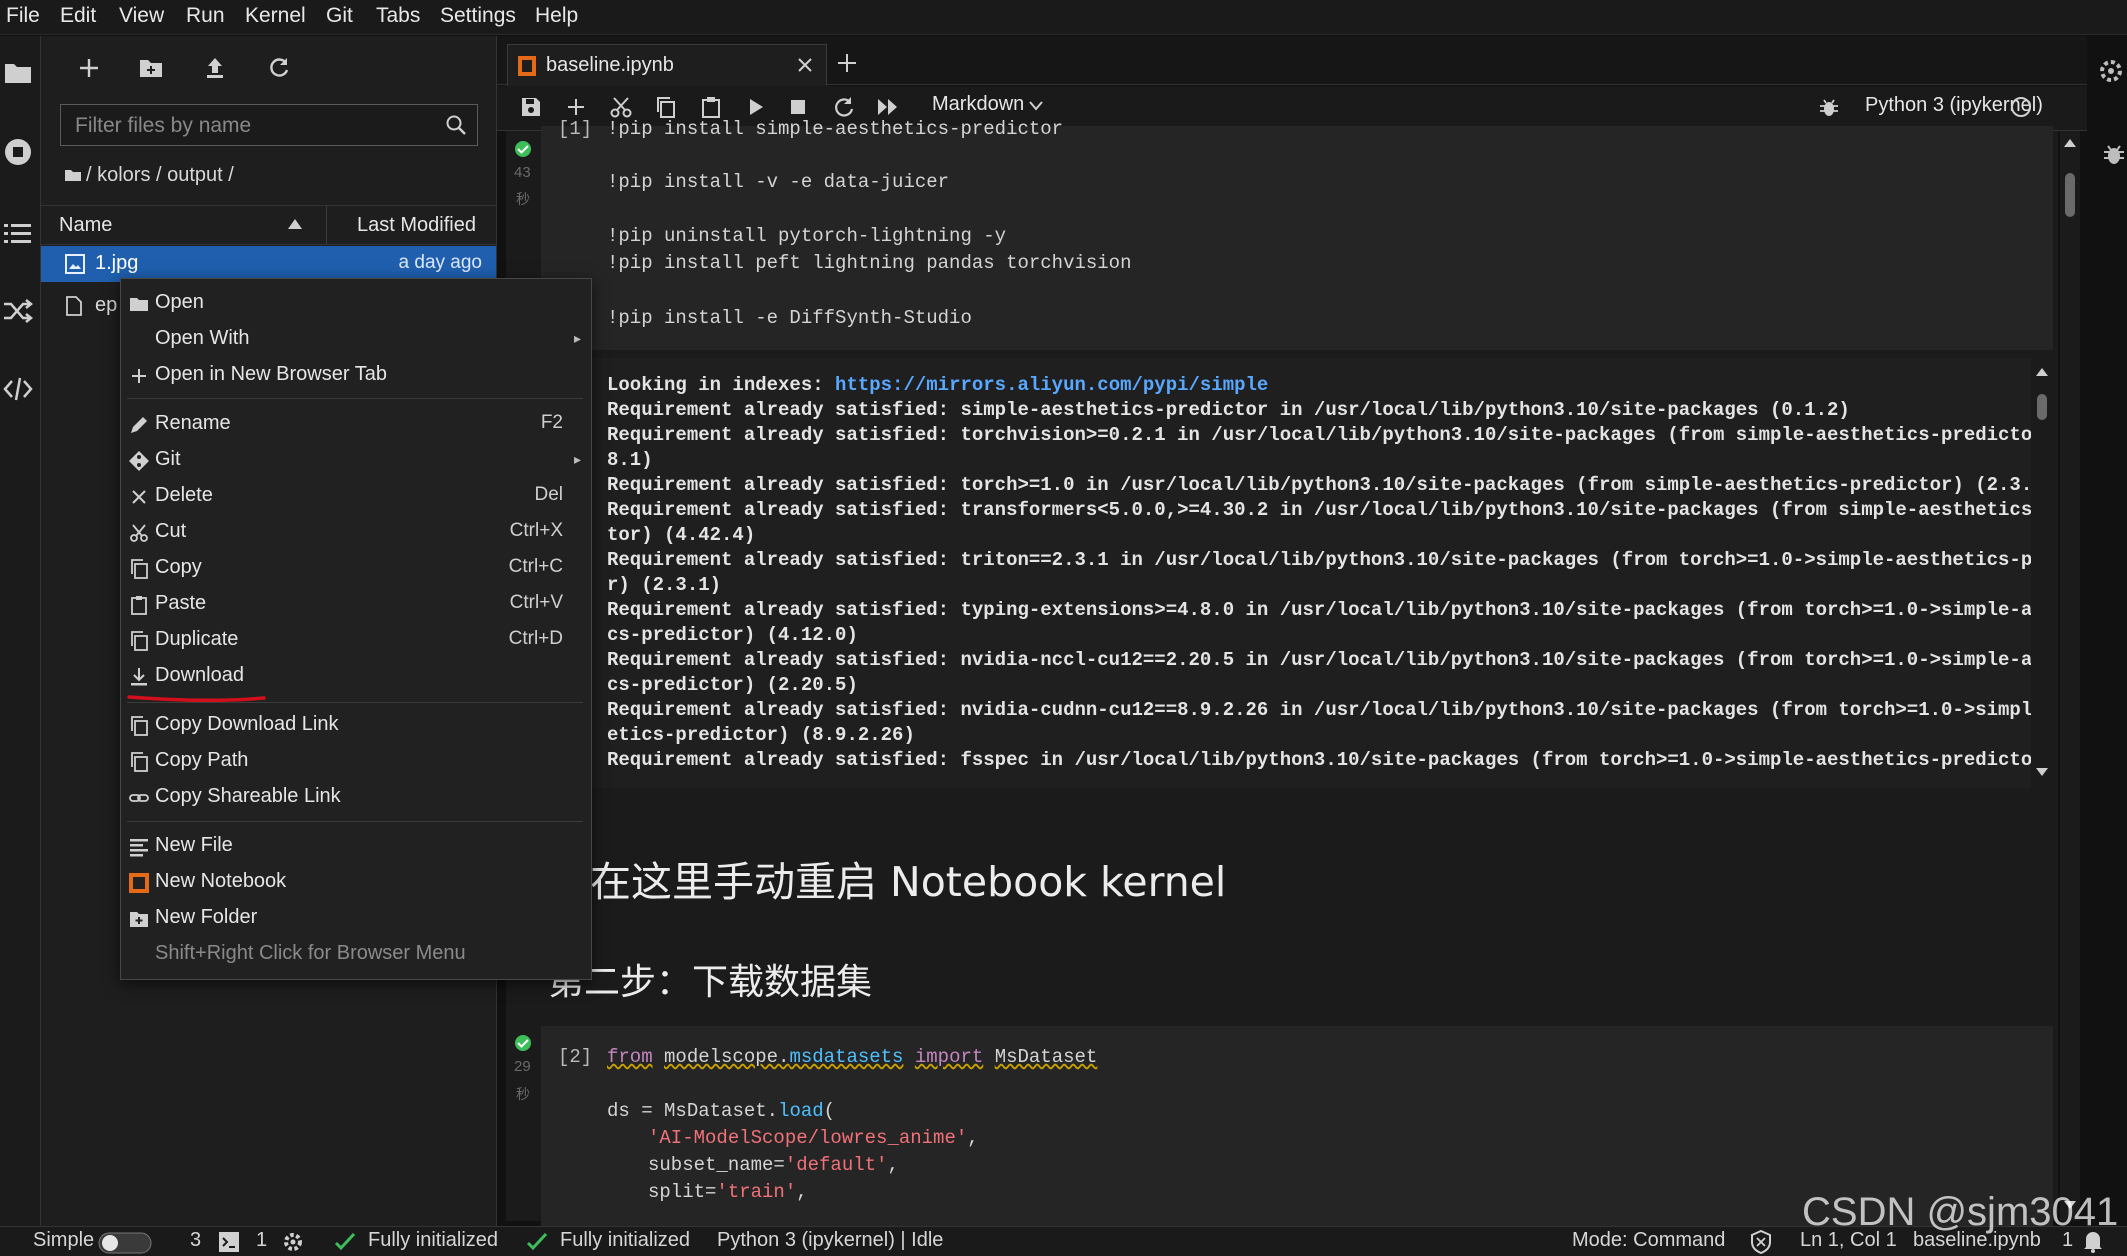 The width and height of the screenshot is (2127, 1256). I want to click on restart-run-all-icon, so click(888, 107).